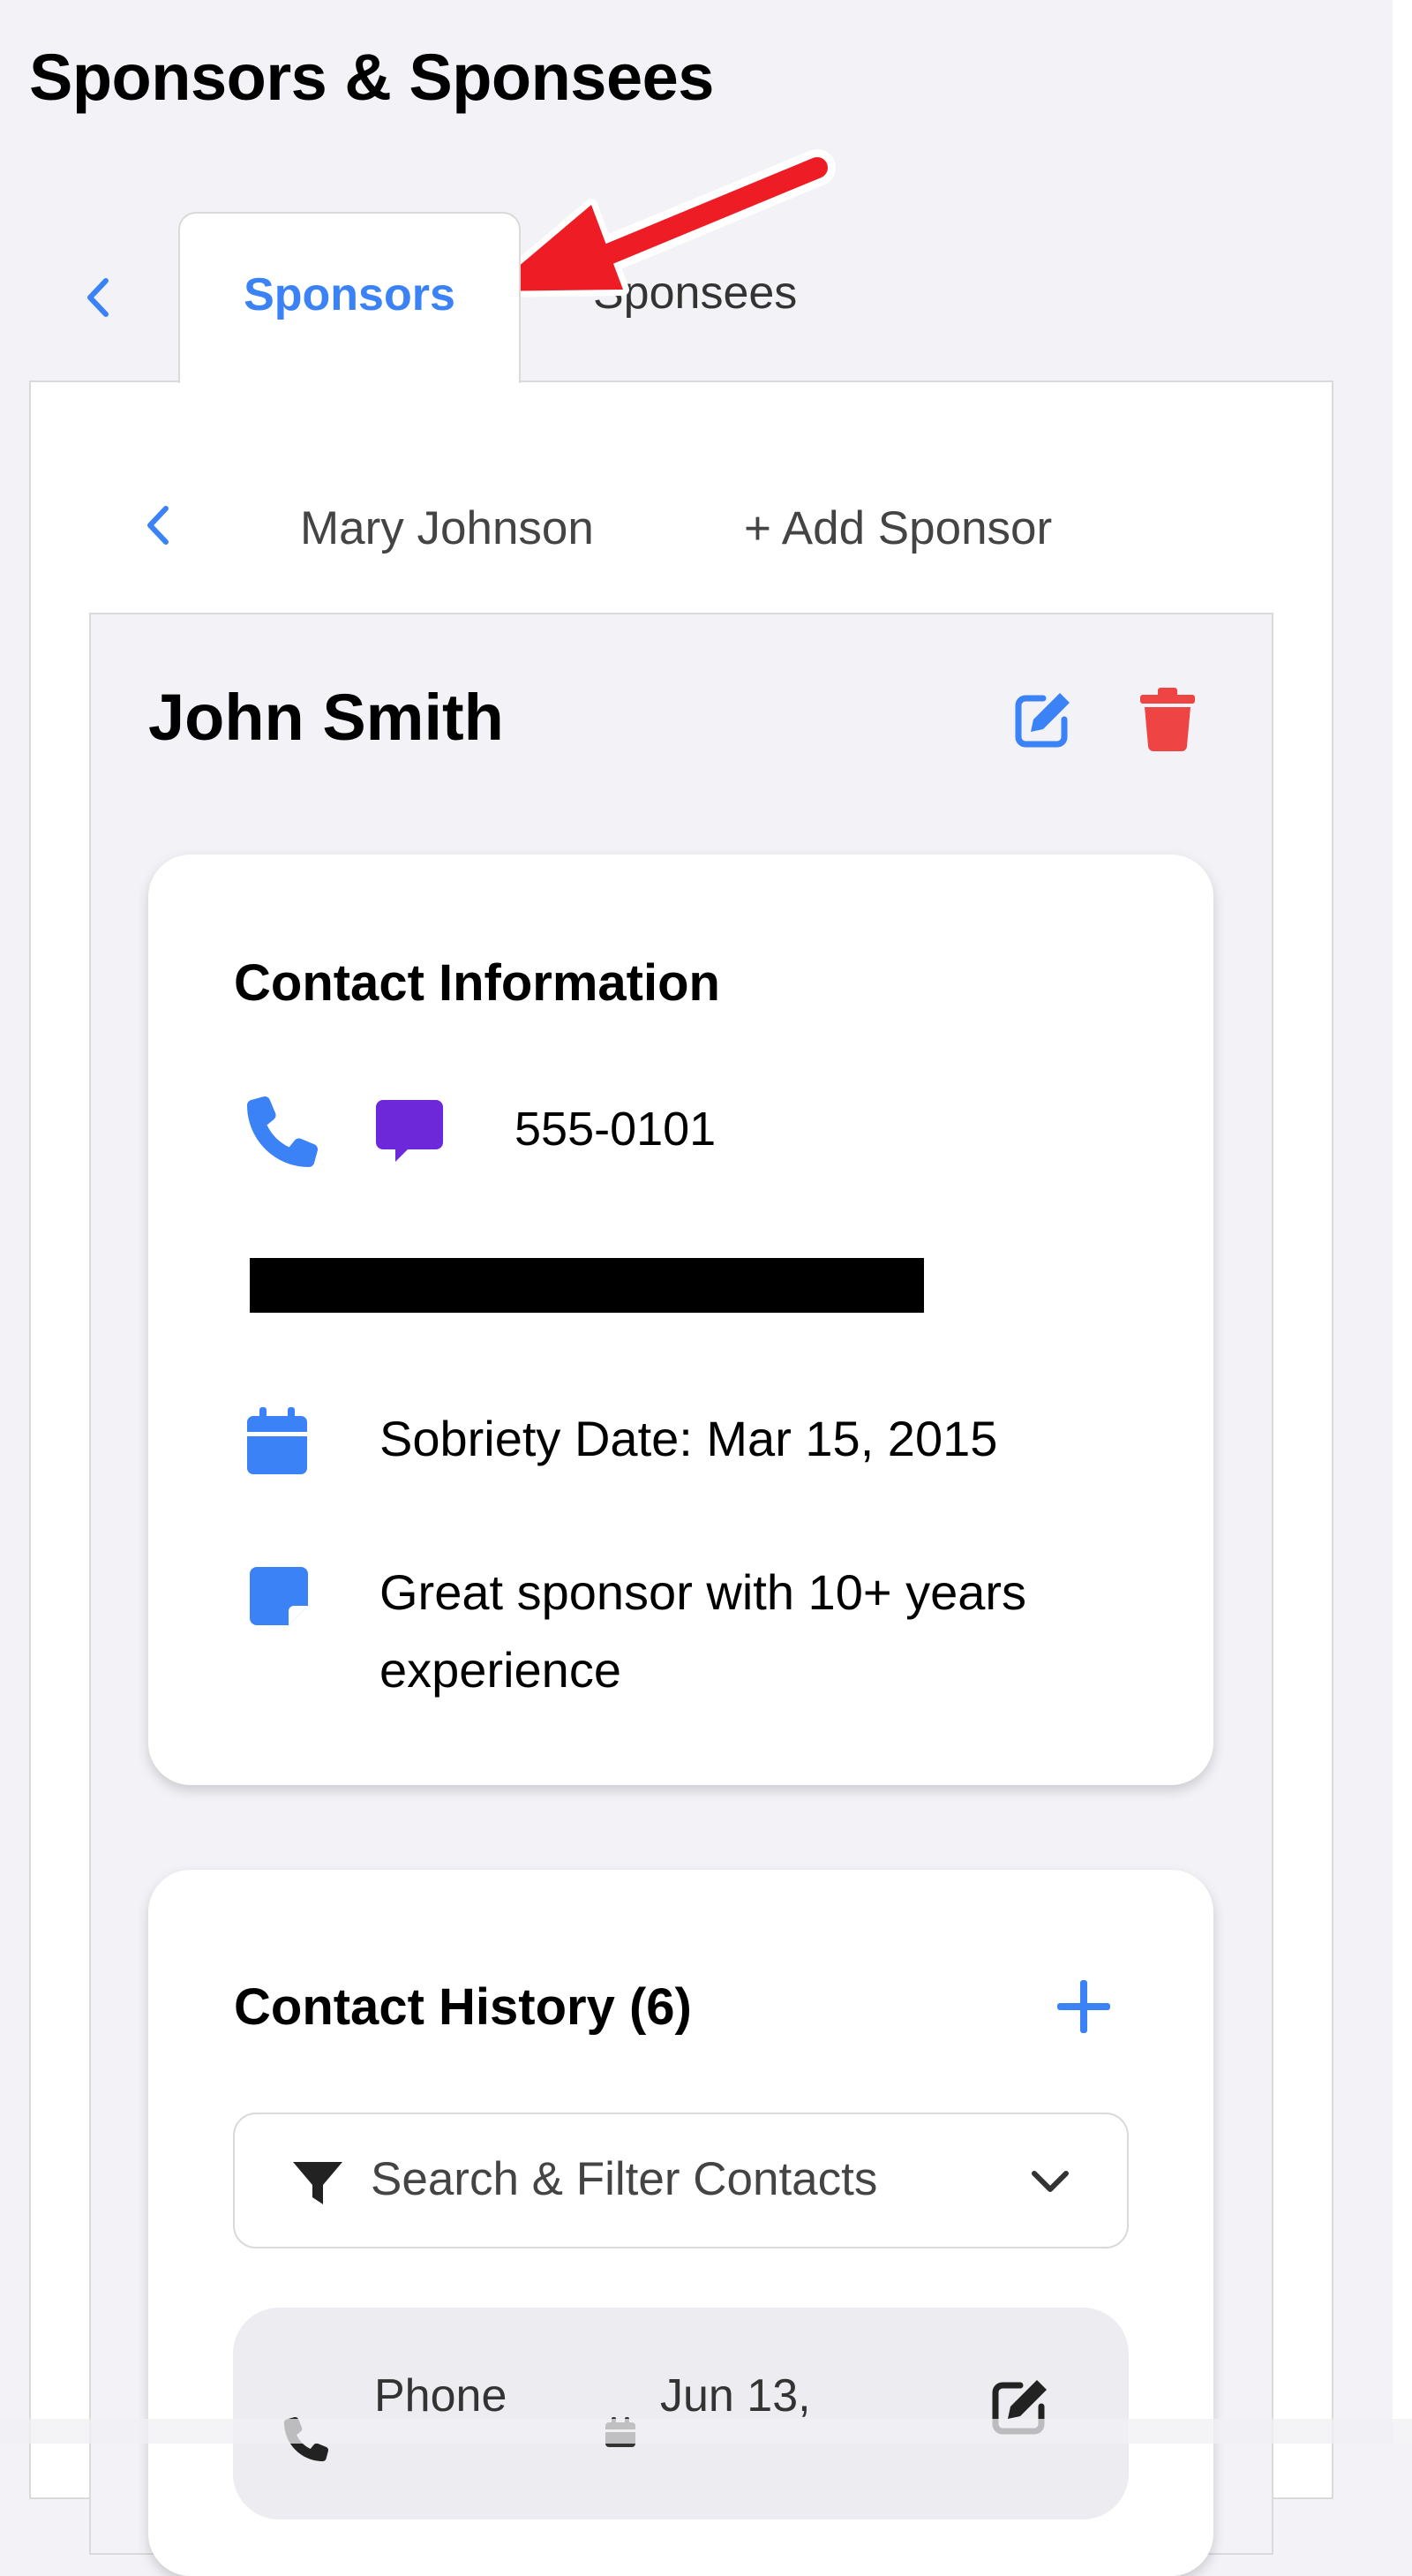 The width and height of the screenshot is (1412, 2576). I want to click on calendar-icon, so click(277, 1441).